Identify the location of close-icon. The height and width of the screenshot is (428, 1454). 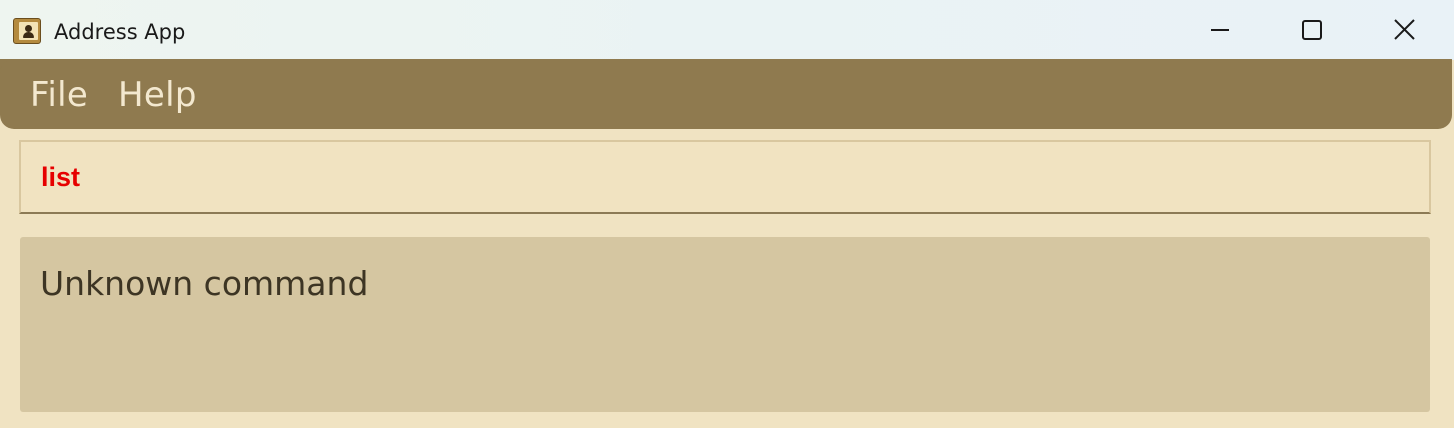
(1404, 29).